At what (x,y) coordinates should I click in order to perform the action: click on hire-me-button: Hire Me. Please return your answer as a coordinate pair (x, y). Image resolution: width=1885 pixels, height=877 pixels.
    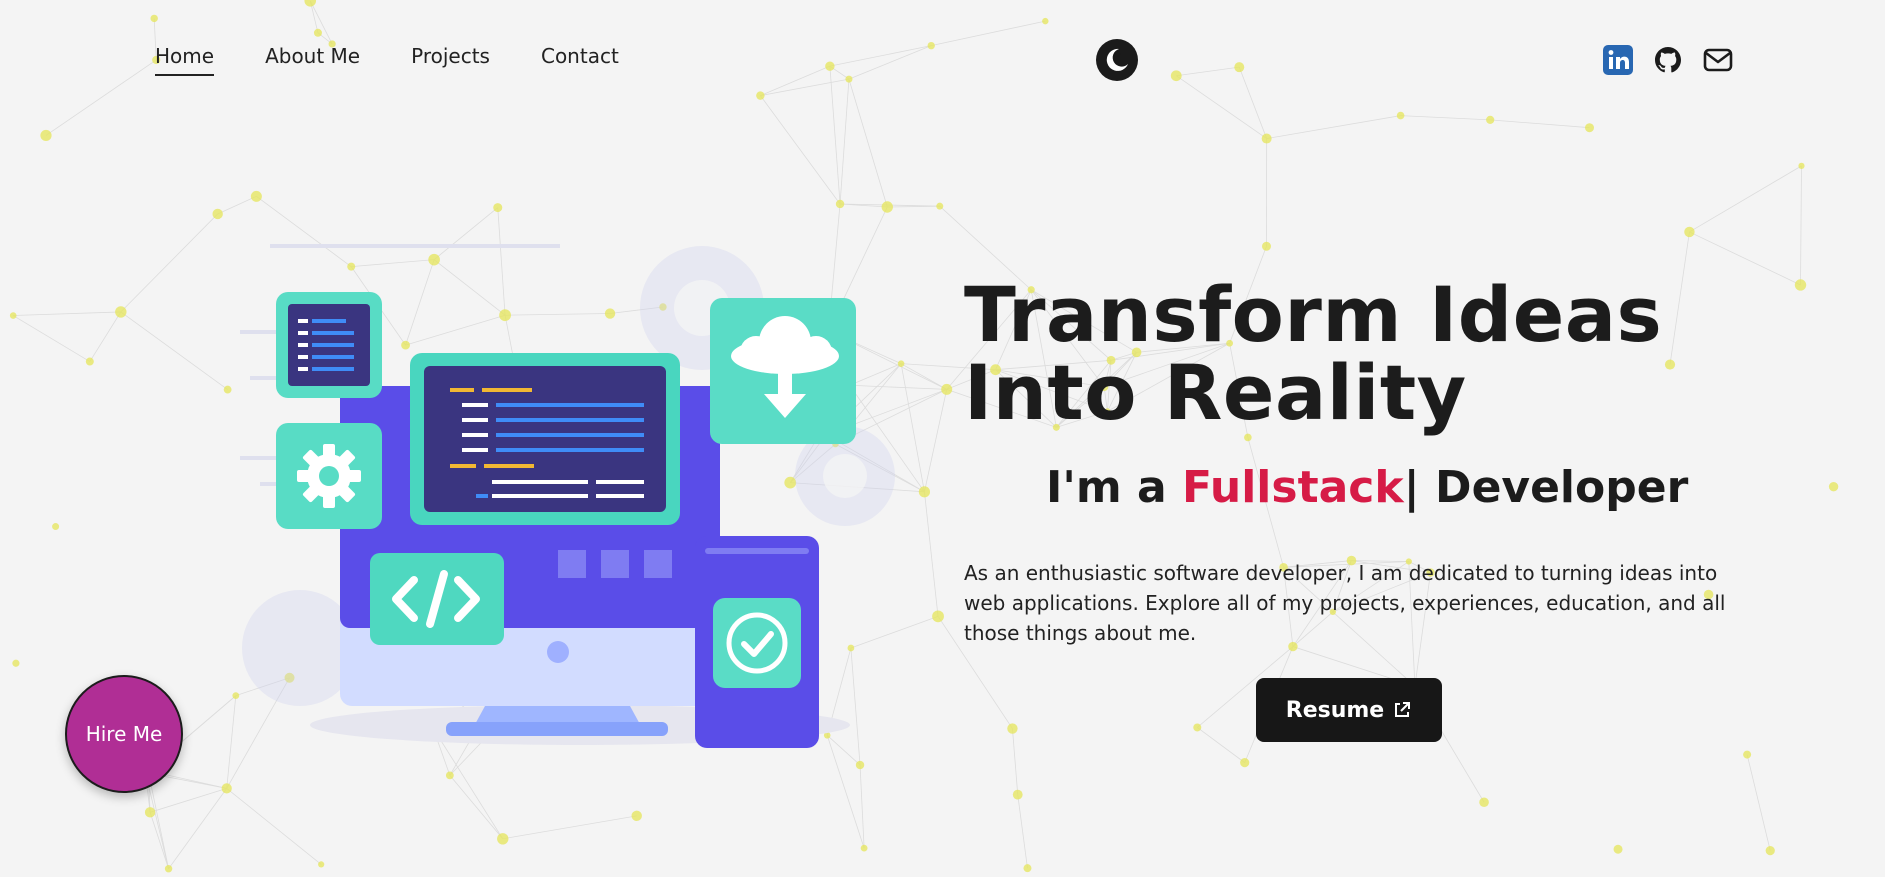
    Looking at the image, I should click on (124, 734).